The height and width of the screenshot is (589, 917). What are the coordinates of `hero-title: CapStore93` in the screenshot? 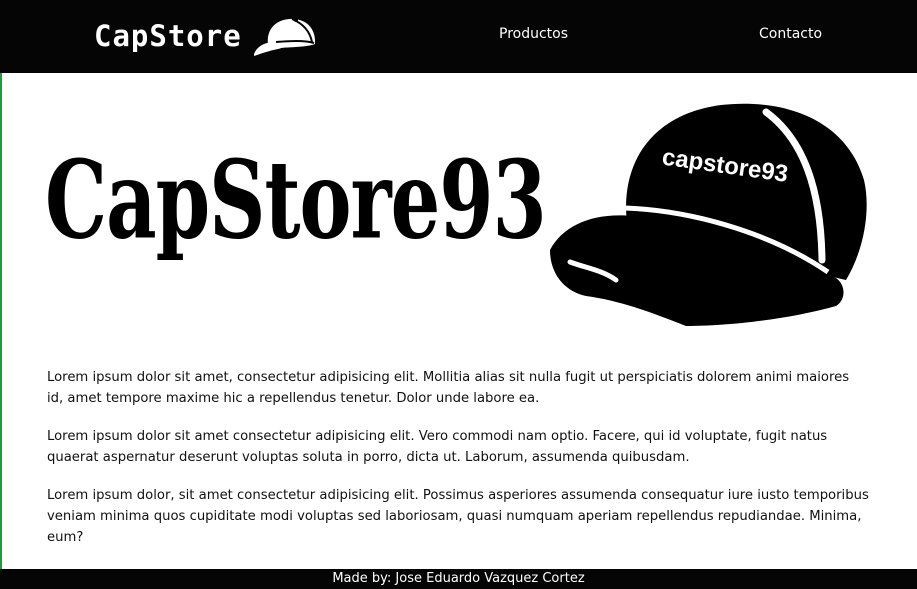 It's located at (296, 201).